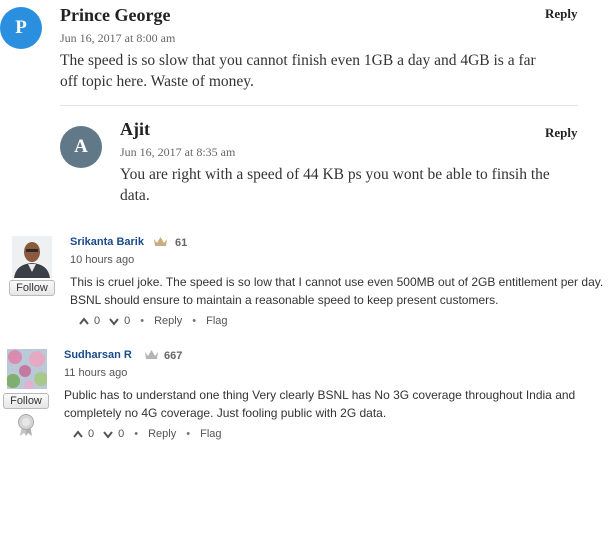 The width and height of the screenshot is (610, 556). I want to click on avatar-letter: A, so click(81, 146).